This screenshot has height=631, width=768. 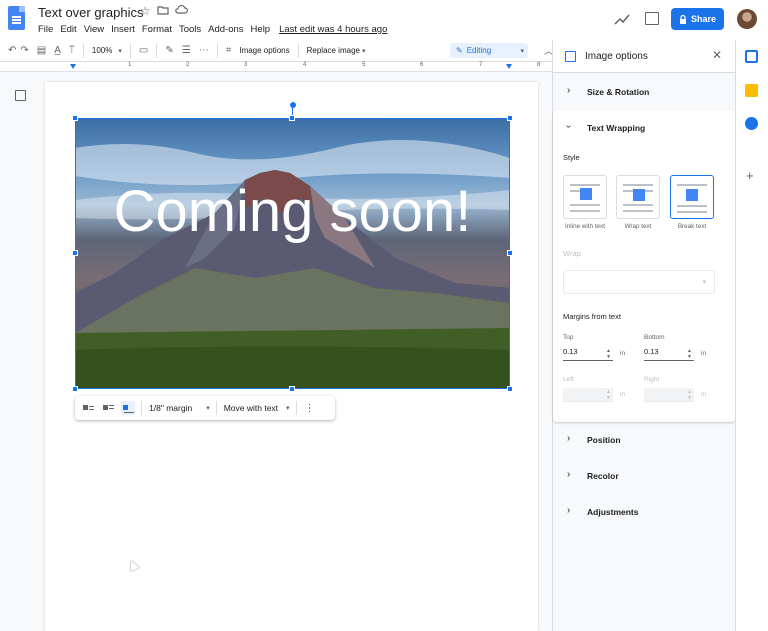 I want to click on style-label: Style, so click(x=571, y=157).